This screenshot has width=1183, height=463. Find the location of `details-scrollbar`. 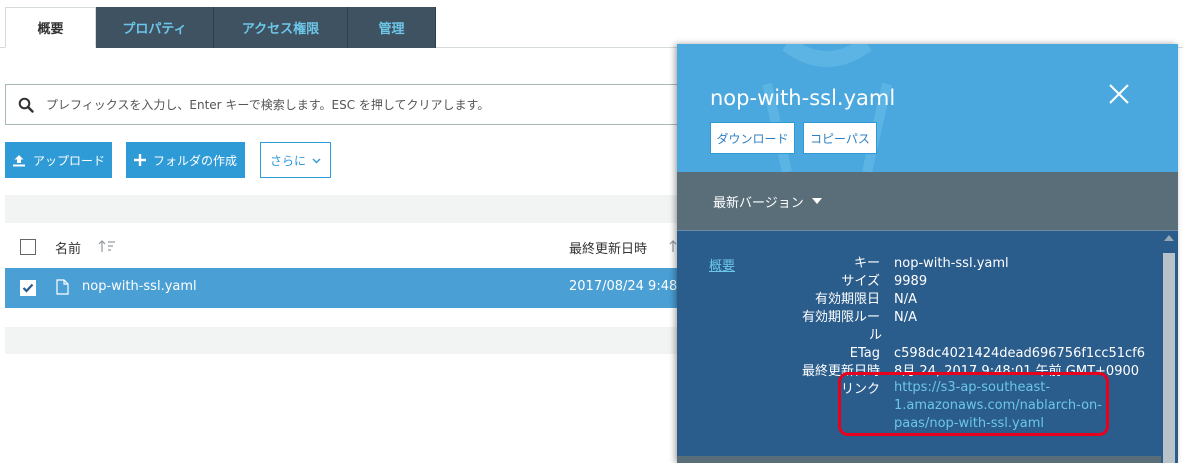

details-scrollbar is located at coordinates (1169, 347).